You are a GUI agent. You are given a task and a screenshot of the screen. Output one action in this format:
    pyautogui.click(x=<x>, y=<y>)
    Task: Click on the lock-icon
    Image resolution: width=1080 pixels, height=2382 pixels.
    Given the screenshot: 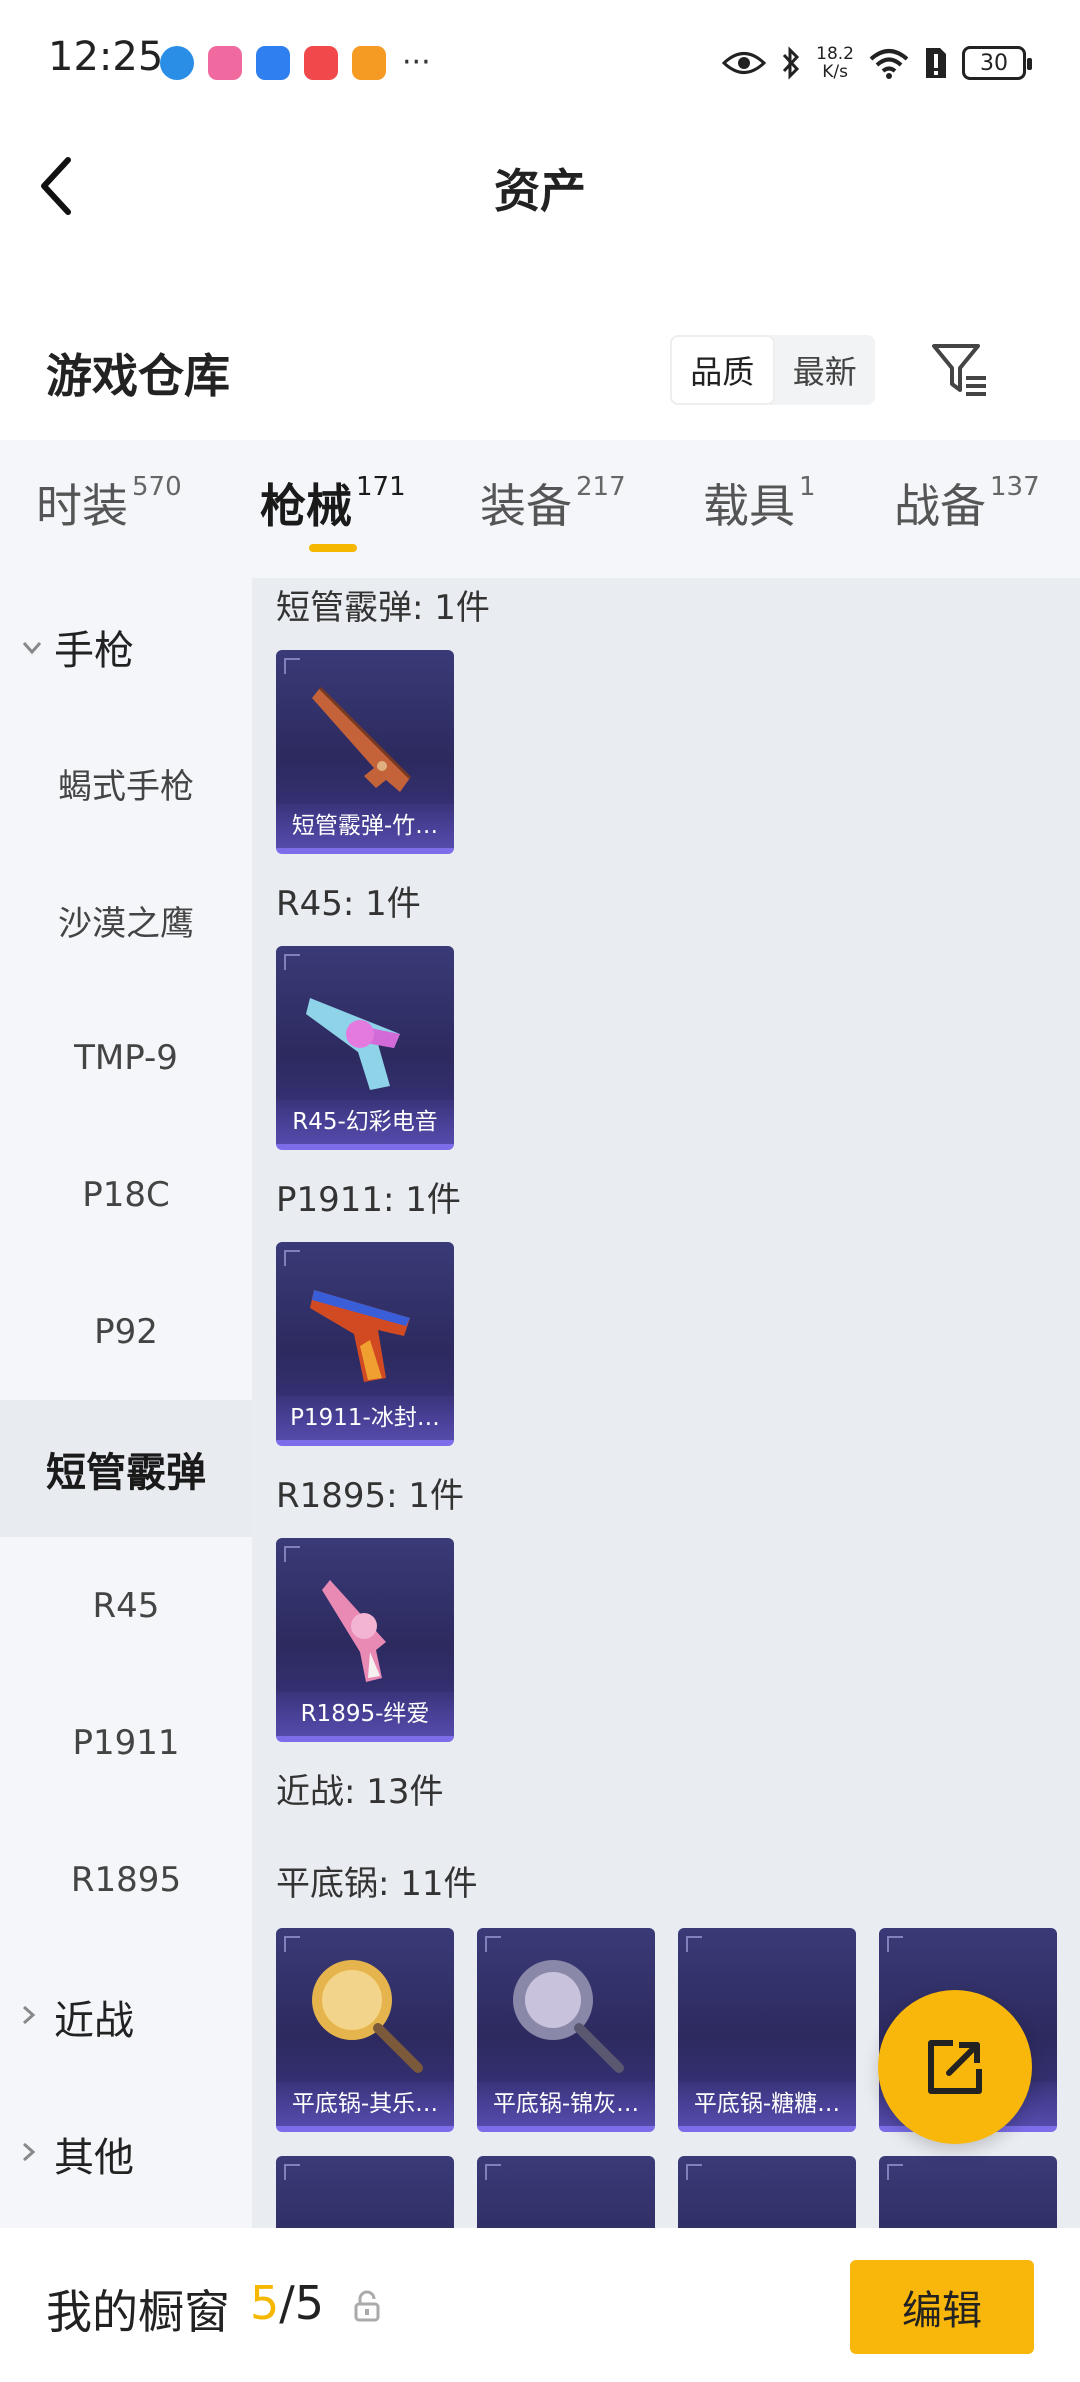 What is the action you would take?
    pyautogui.click(x=367, y=2306)
    